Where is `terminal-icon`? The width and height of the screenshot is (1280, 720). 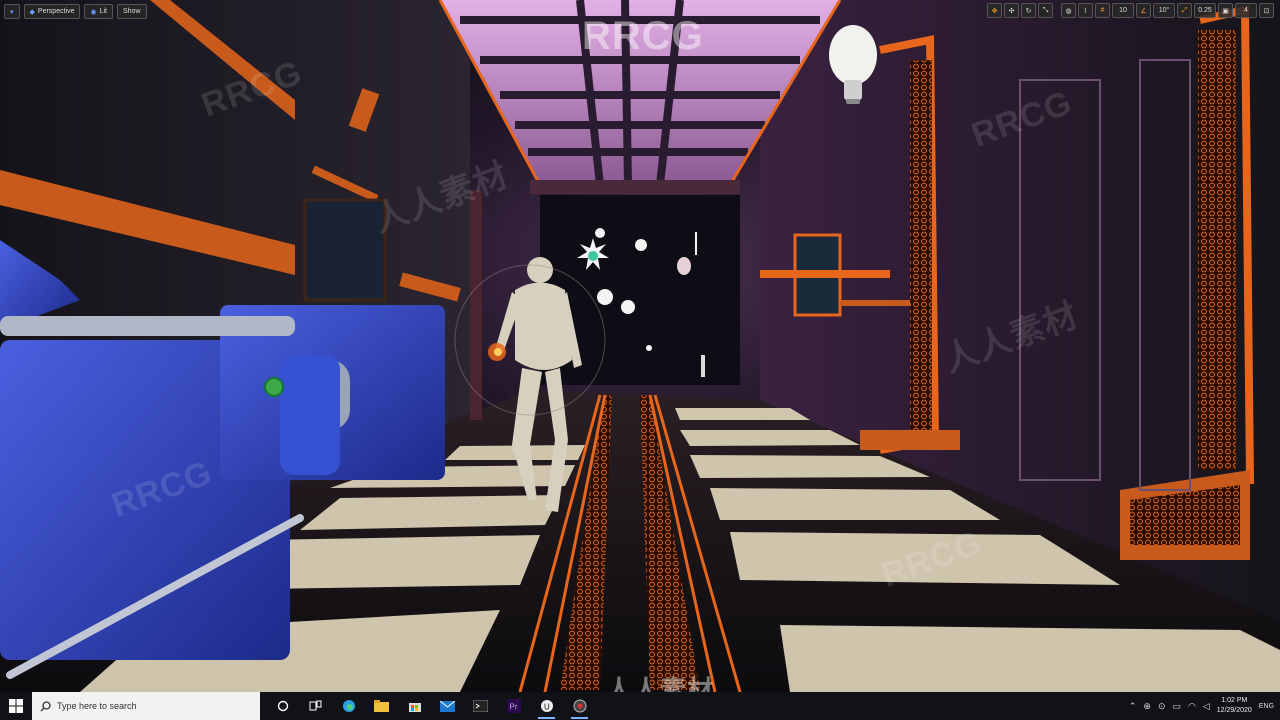 terminal-icon is located at coordinates (480, 706).